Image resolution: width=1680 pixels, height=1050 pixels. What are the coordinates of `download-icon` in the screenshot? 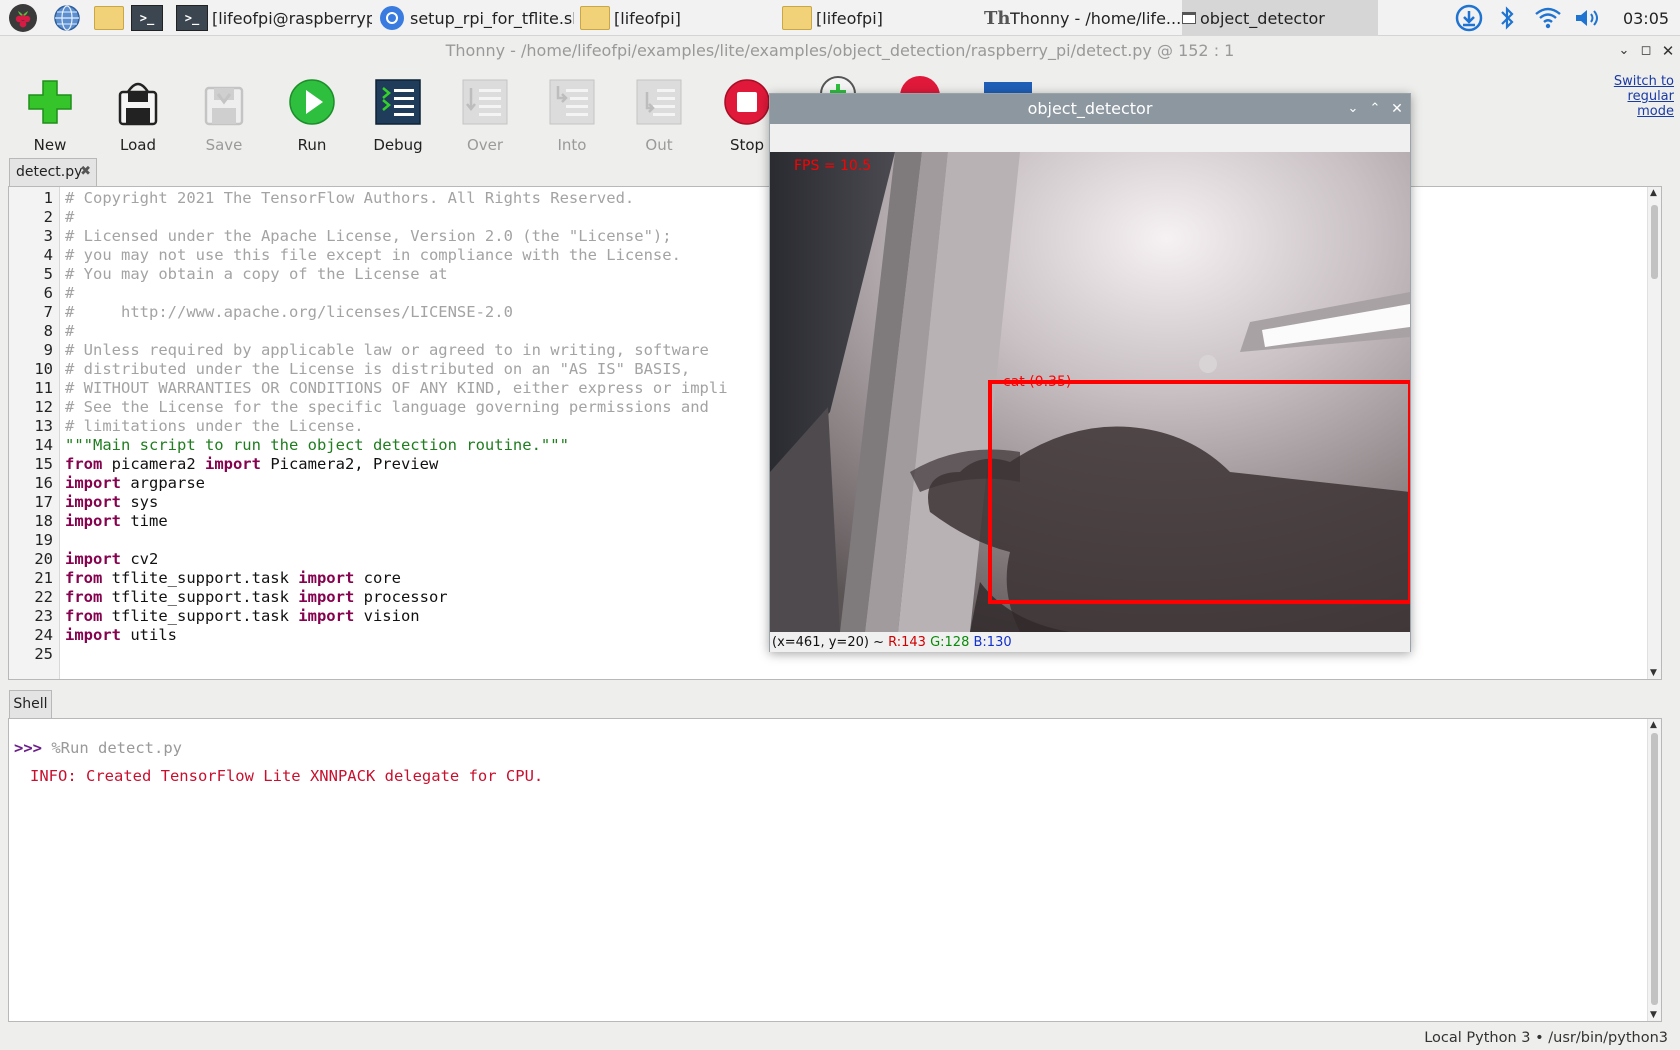 It's located at (1469, 18).